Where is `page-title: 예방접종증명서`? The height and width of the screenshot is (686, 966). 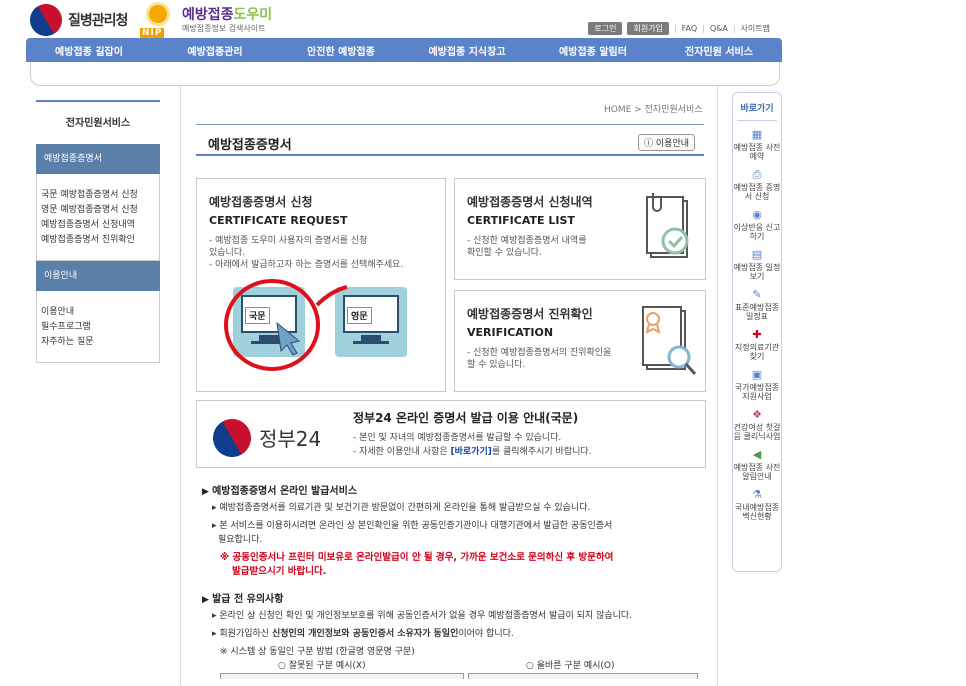
page-title: 예방접종증명서 is located at coordinates (250, 145).